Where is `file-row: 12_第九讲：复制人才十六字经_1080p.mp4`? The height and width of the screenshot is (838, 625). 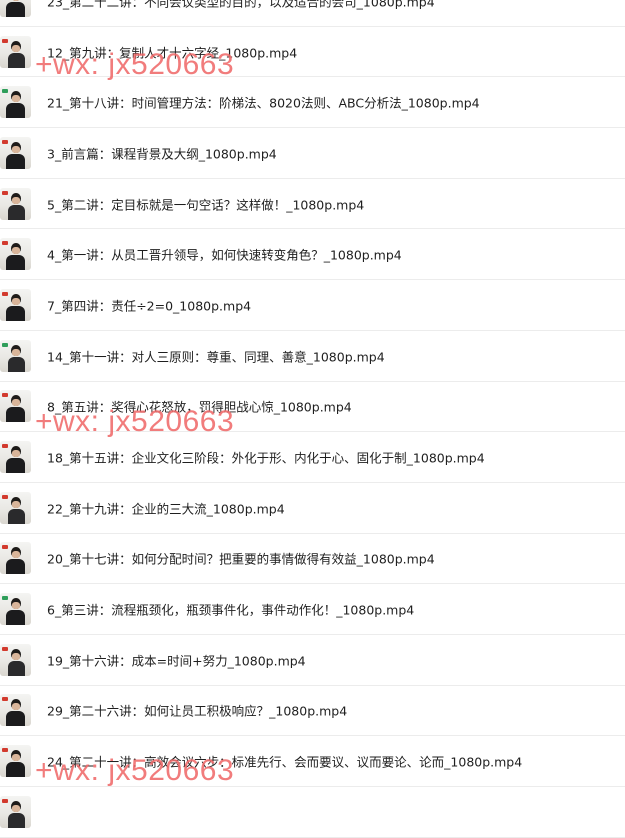 file-row: 12_第九讲：复制人才十六字经_1080p.mp4 is located at coordinates (312, 52).